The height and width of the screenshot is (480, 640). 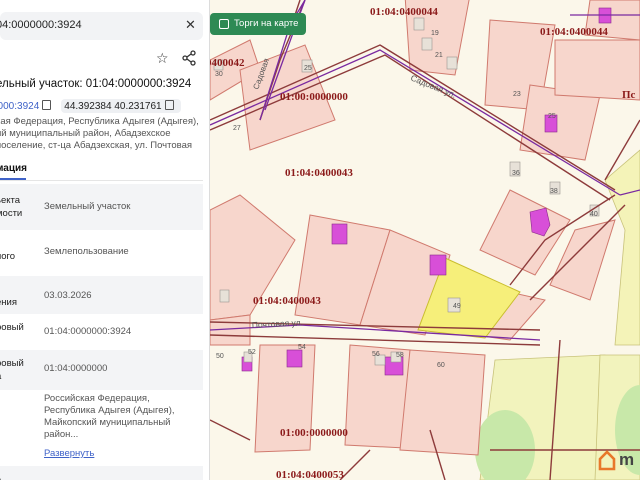 What do you see at coordinates (162, 58) in the screenshot?
I see `favorite-star-icon: ☆` at bounding box center [162, 58].